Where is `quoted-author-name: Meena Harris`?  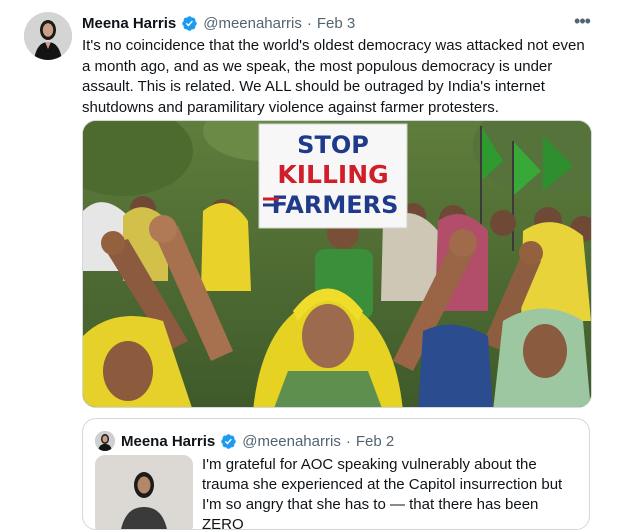 quoted-author-name: Meena Harris is located at coordinates (168, 441).